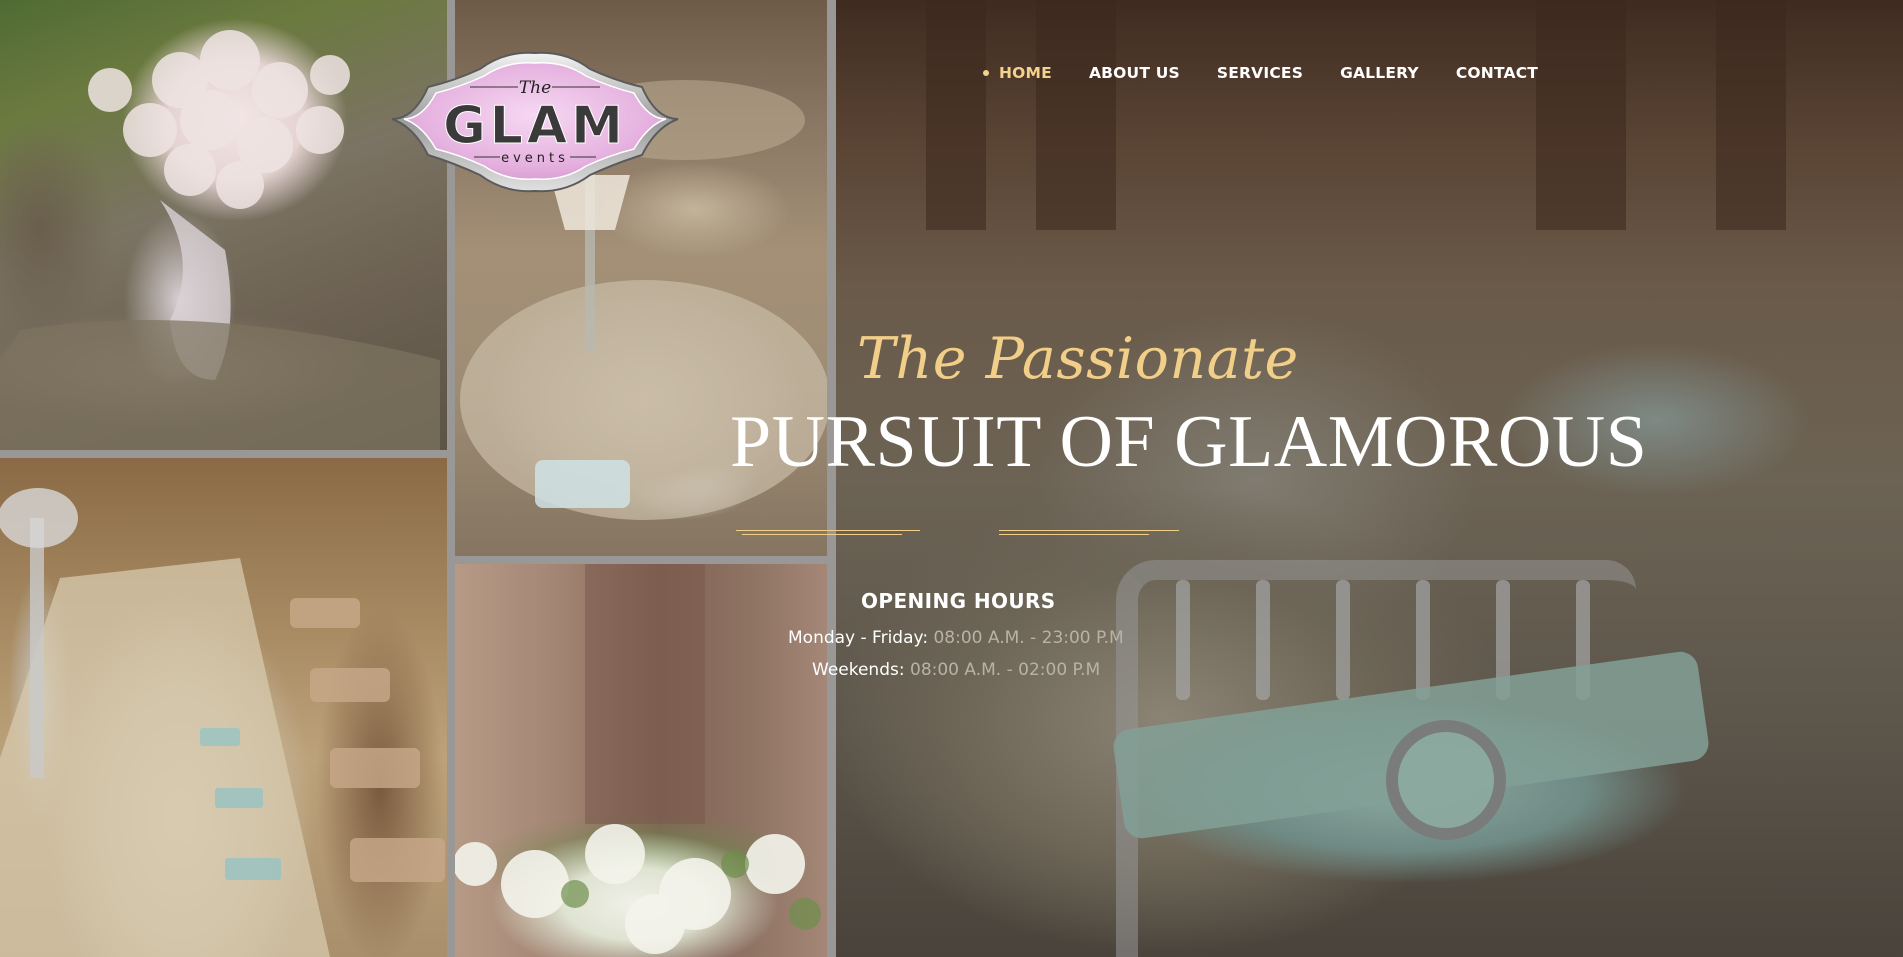 Image resolution: width=1903 pixels, height=957 pixels. I want to click on weekday-hours: Monday - Friday: 08:00 A.M. - 23:00 P.M, so click(956, 638).